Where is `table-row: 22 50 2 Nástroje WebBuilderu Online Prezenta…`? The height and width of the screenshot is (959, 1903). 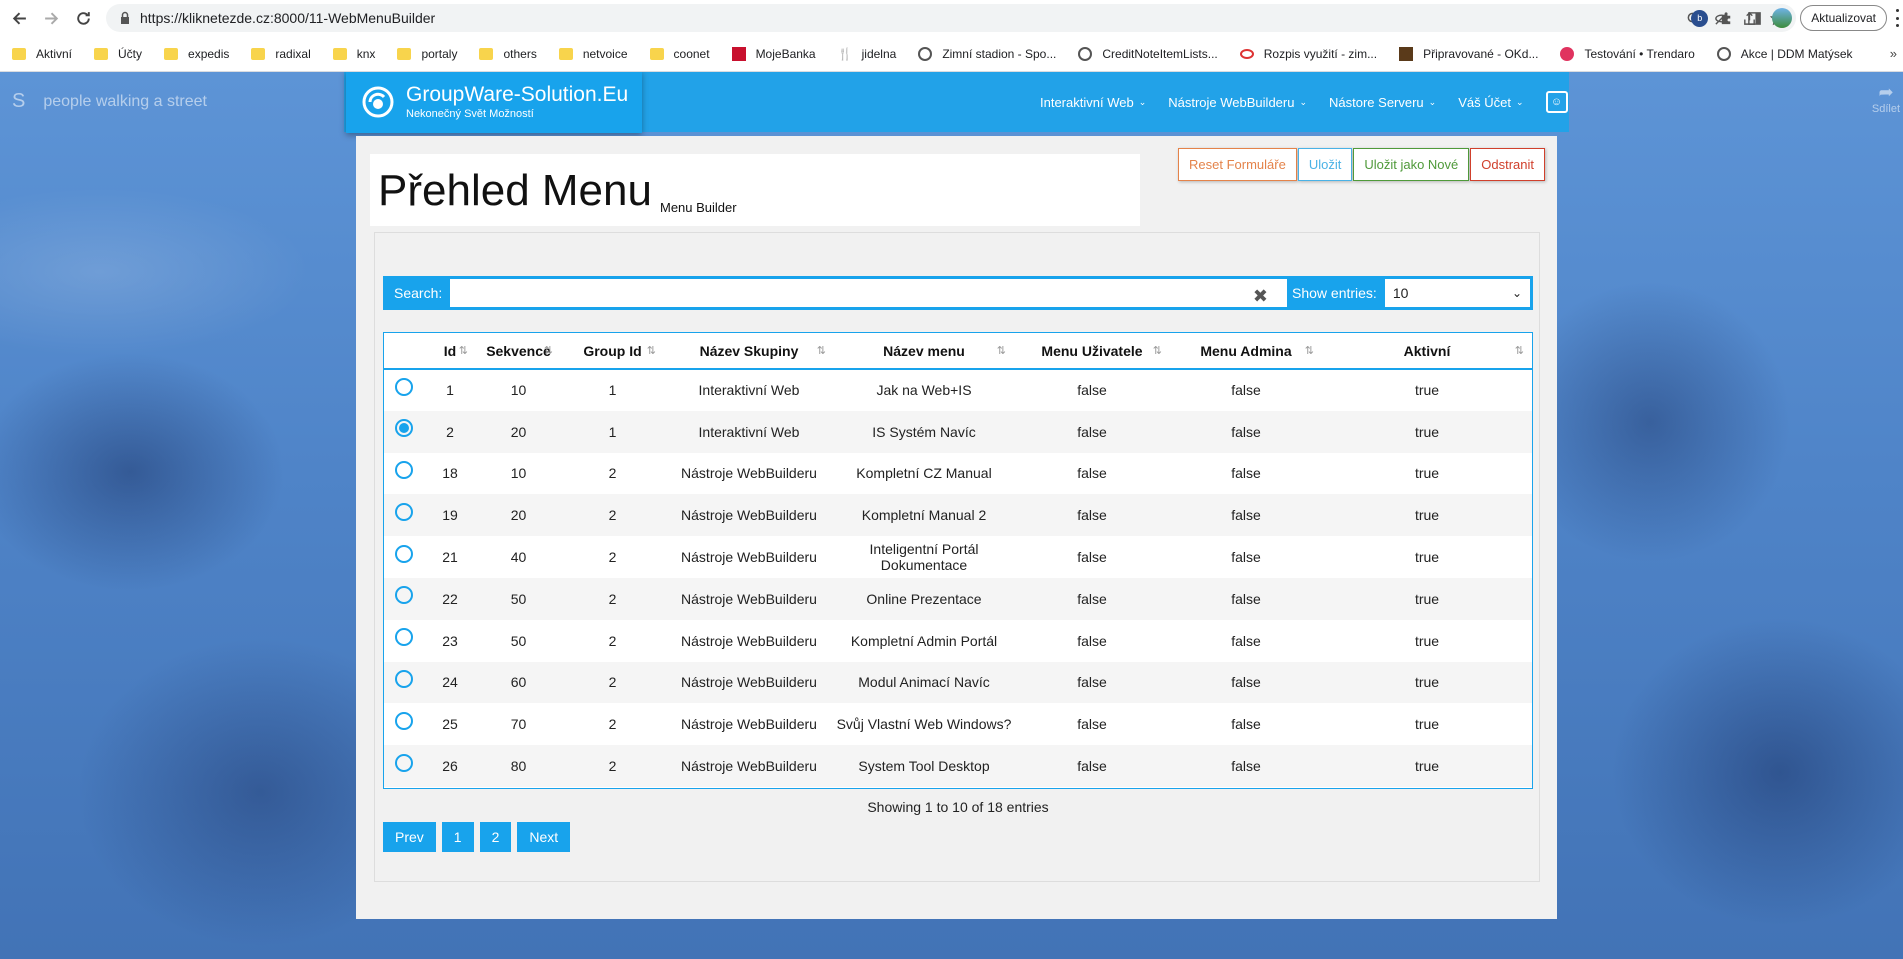
table-row: 22 50 2 Nástroje WebBuilderu Online Prezenta… is located at coordinates (958, 598).